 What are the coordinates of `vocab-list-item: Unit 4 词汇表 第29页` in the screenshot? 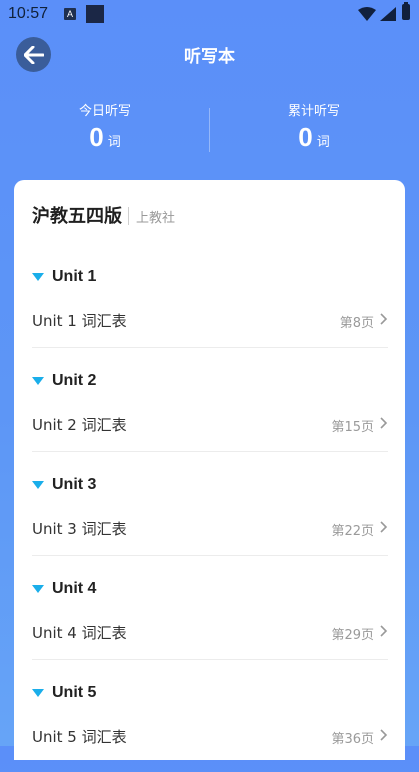 It's located at (210, 631).